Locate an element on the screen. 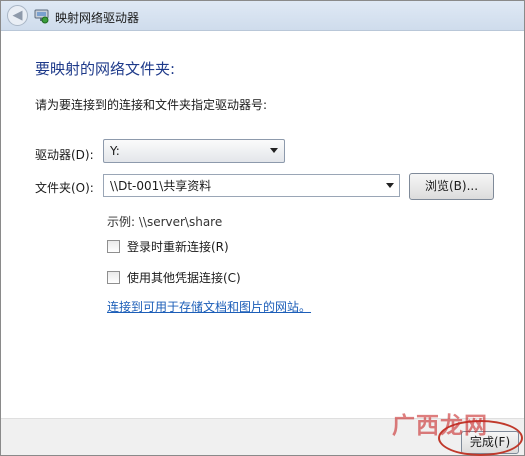 This screenshot has height=456, width=525. drive-value: Y: is located at coordinates (115, 151).